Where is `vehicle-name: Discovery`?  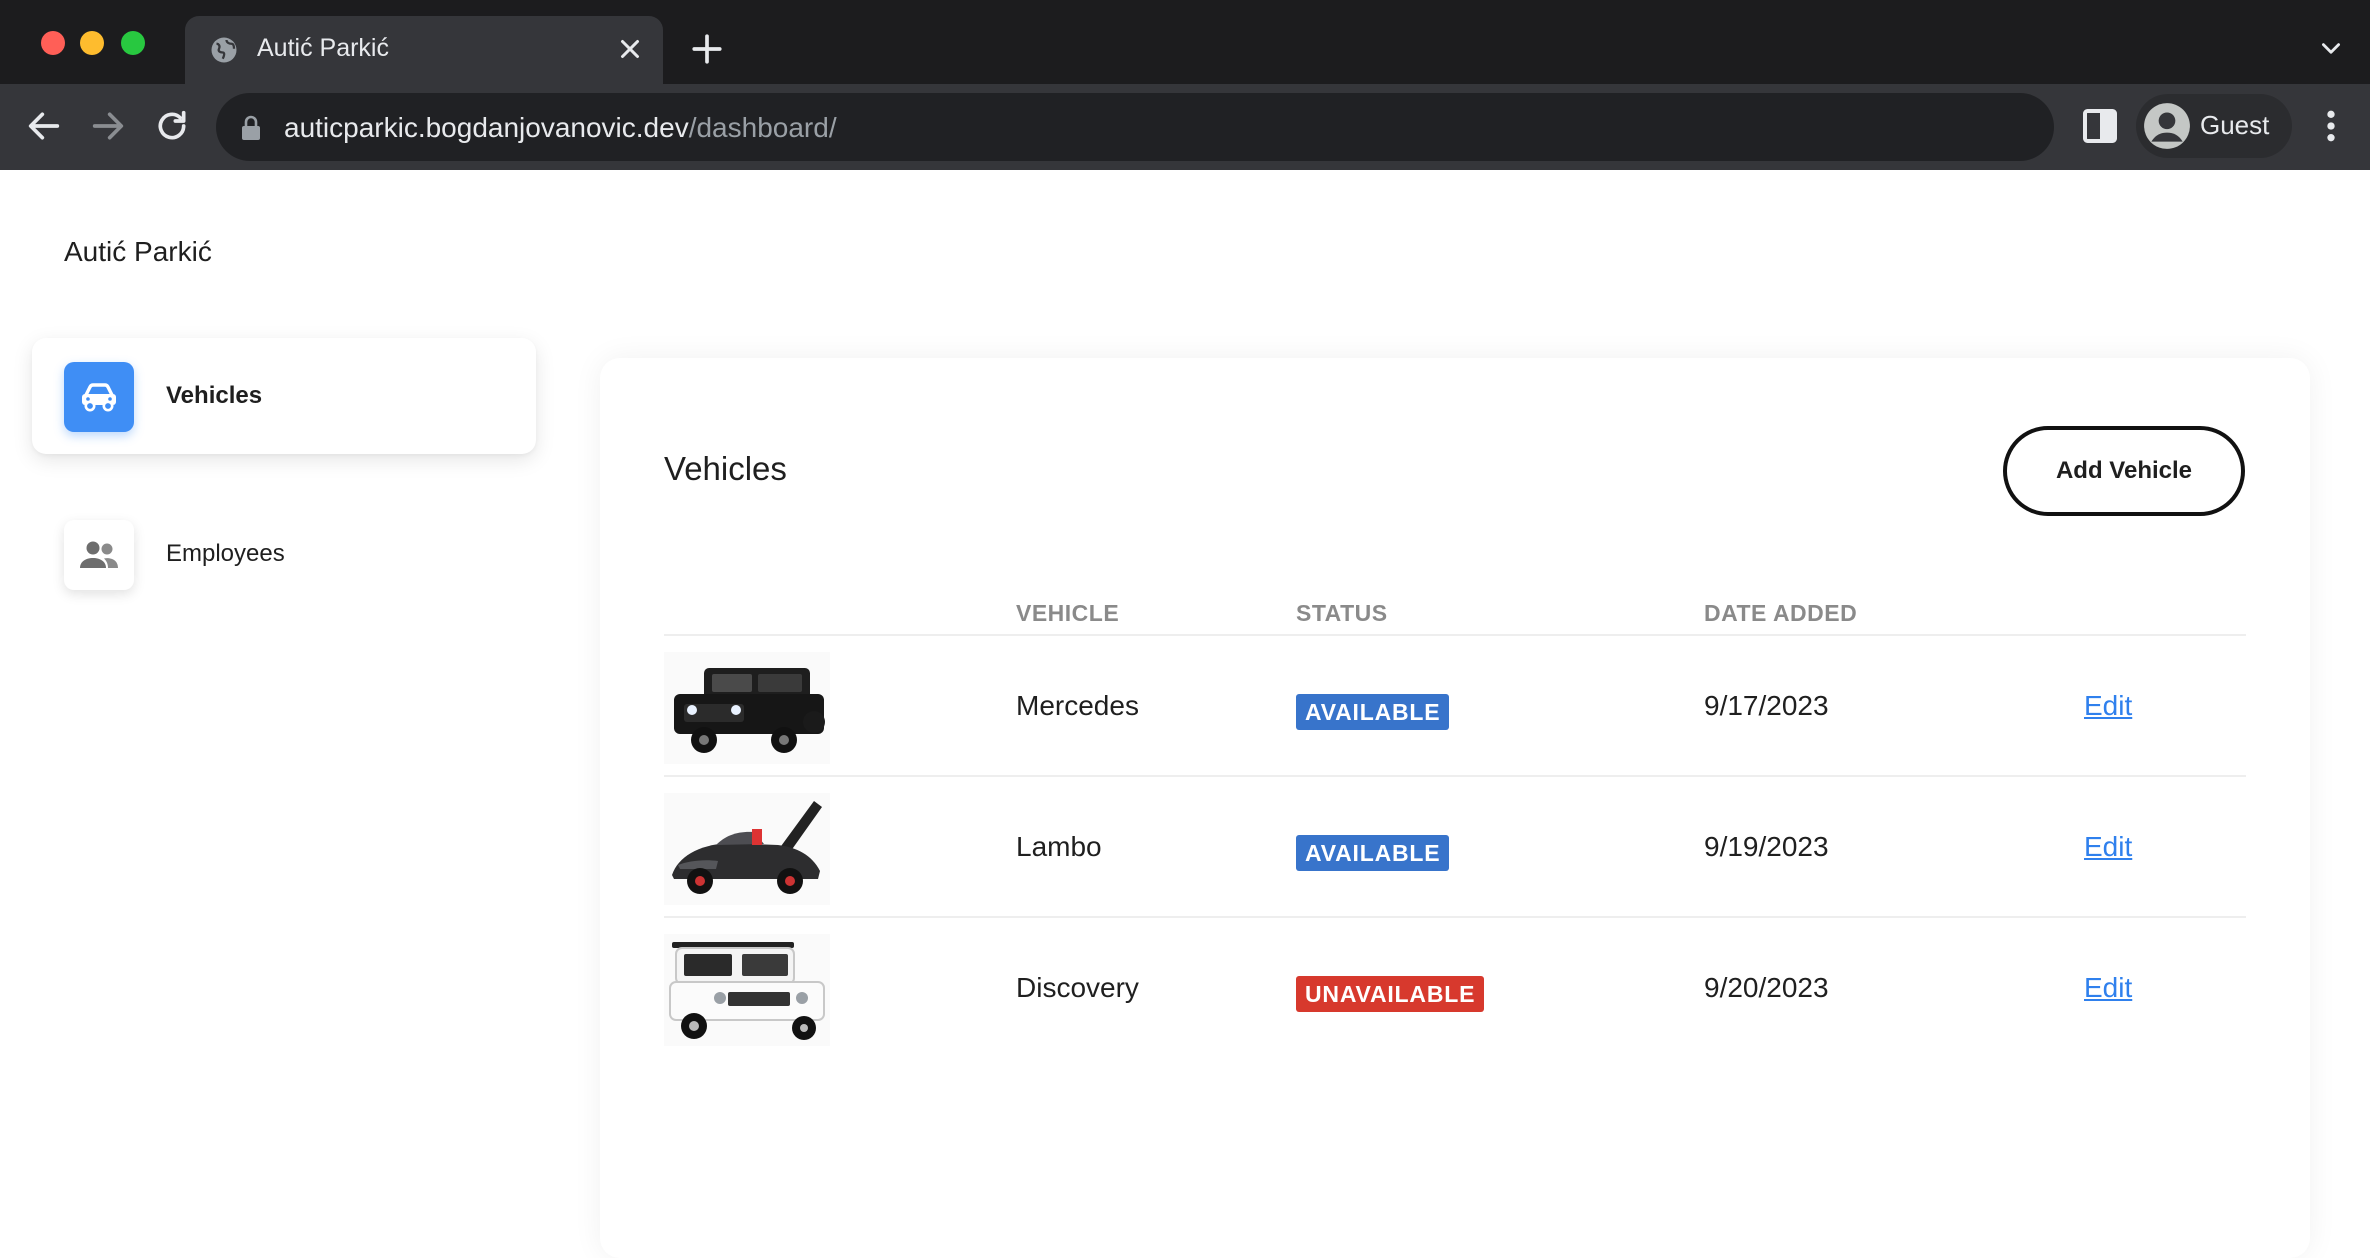 vehicle-name: Discovery is located at coordinates (1077, 987).